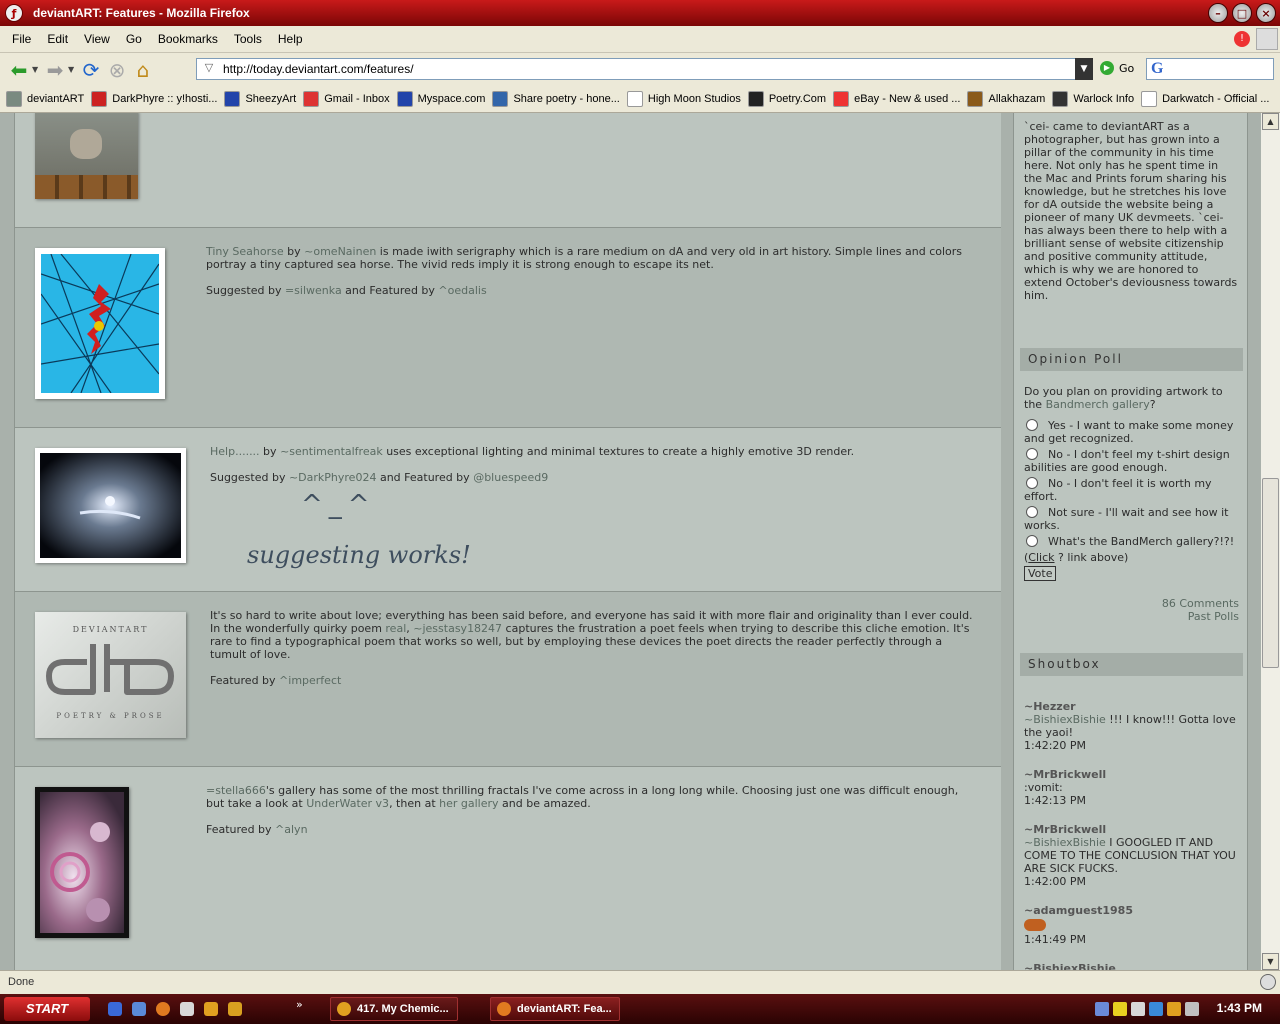 This screenshot has height=1024, width=1280. I want to click on address-bar: ▽ http://today.deviantart.com/features/, so click(637, 69).